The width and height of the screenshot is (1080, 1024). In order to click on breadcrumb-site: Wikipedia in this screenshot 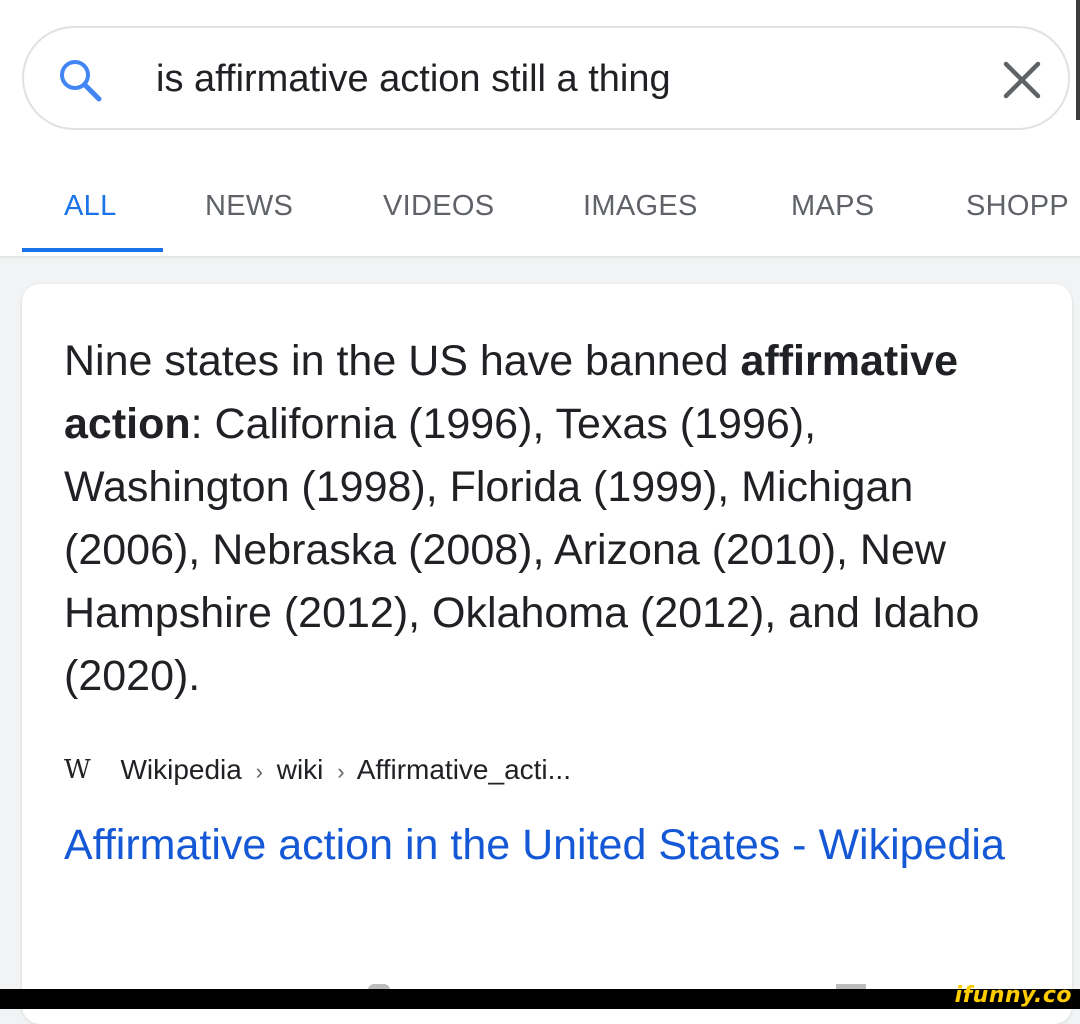, I will do `click(181, 769)`.